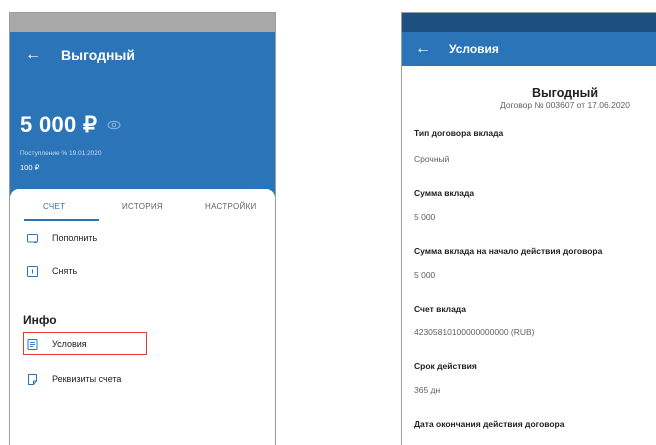 This screenshot has width=656, height=445. Describe the element at coordinates (142, 55) in the screenshot. I see `app-bar: ← Выгодный` at that location.